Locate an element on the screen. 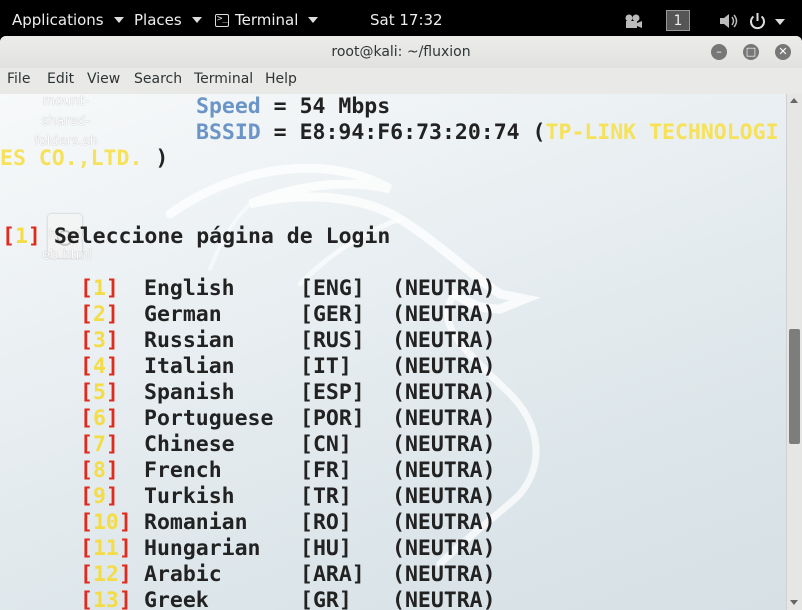 The image size is (802, 610). workspace-indicator: 1 is located at coordinates (678, 20).